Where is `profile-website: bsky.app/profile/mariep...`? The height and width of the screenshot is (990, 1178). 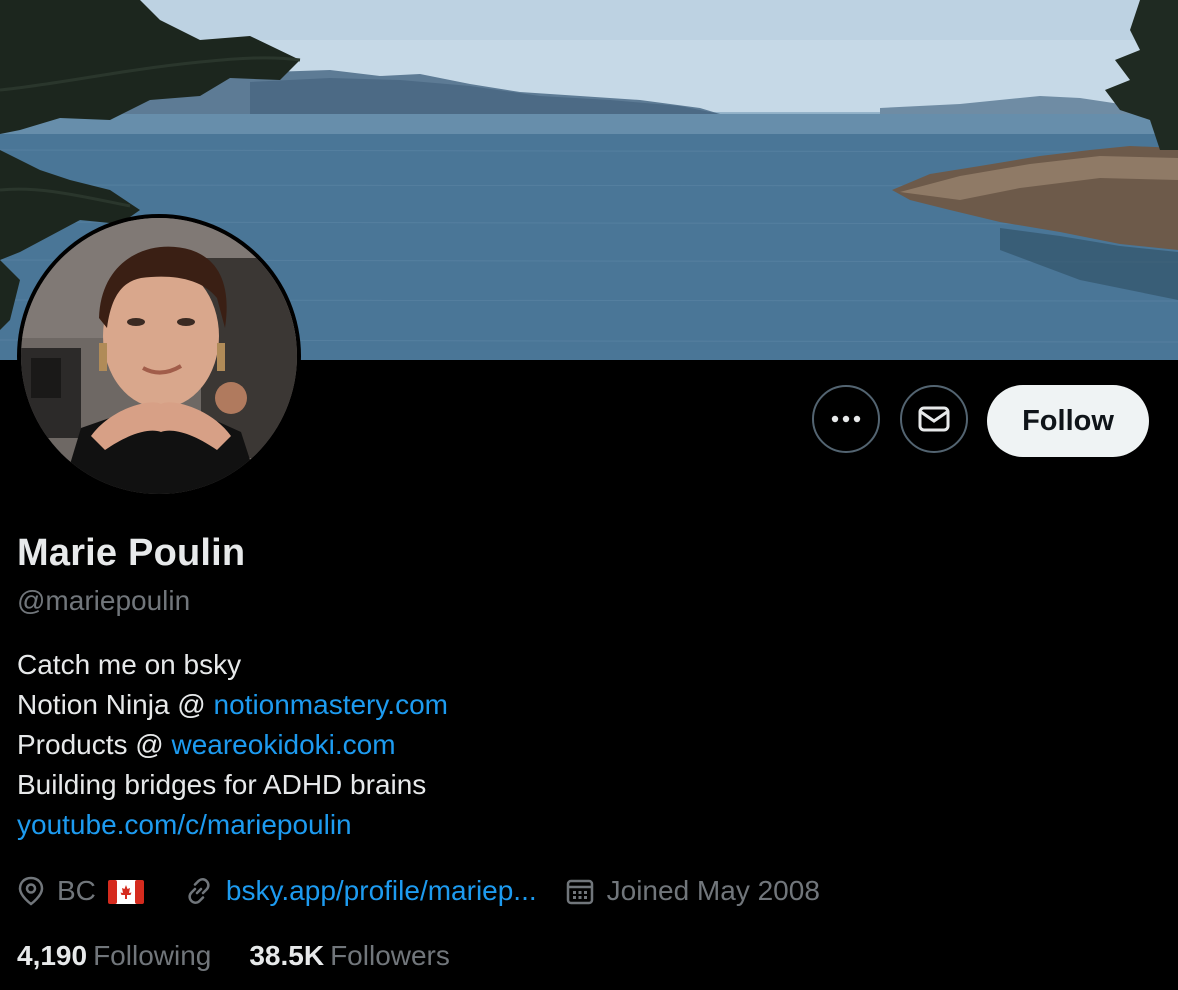
profile-website: bsky.app/profile/mariep... is located at coordinates (360, 891).